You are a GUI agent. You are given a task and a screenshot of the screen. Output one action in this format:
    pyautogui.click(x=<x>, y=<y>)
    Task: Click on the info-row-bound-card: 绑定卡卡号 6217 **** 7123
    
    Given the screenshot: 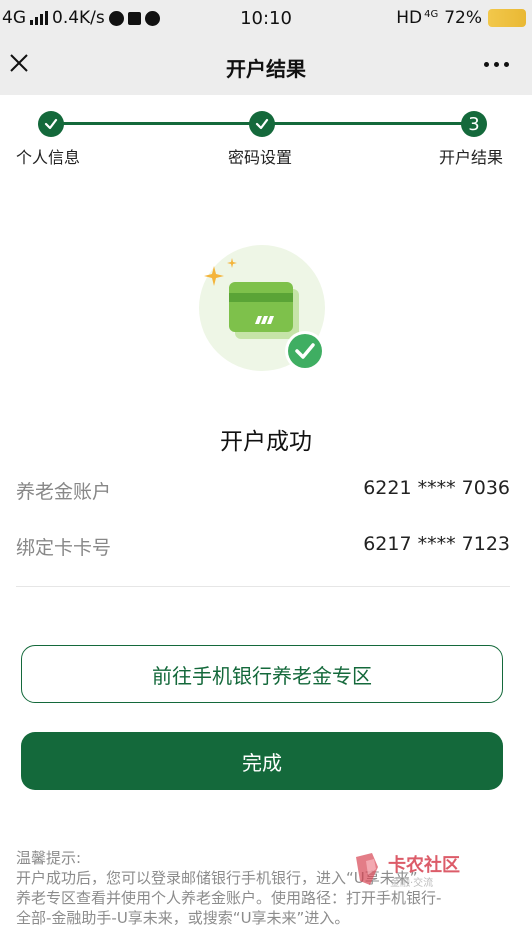 What is the action you would take?
    pyautogui.click(x=263, y=548)
    